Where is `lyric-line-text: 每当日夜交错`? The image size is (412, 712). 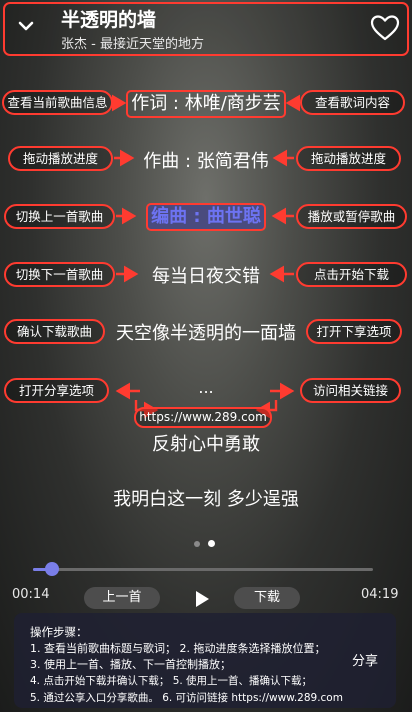
lyric-line-text: 每当日夜交错 is located at coordinates (206, 276).